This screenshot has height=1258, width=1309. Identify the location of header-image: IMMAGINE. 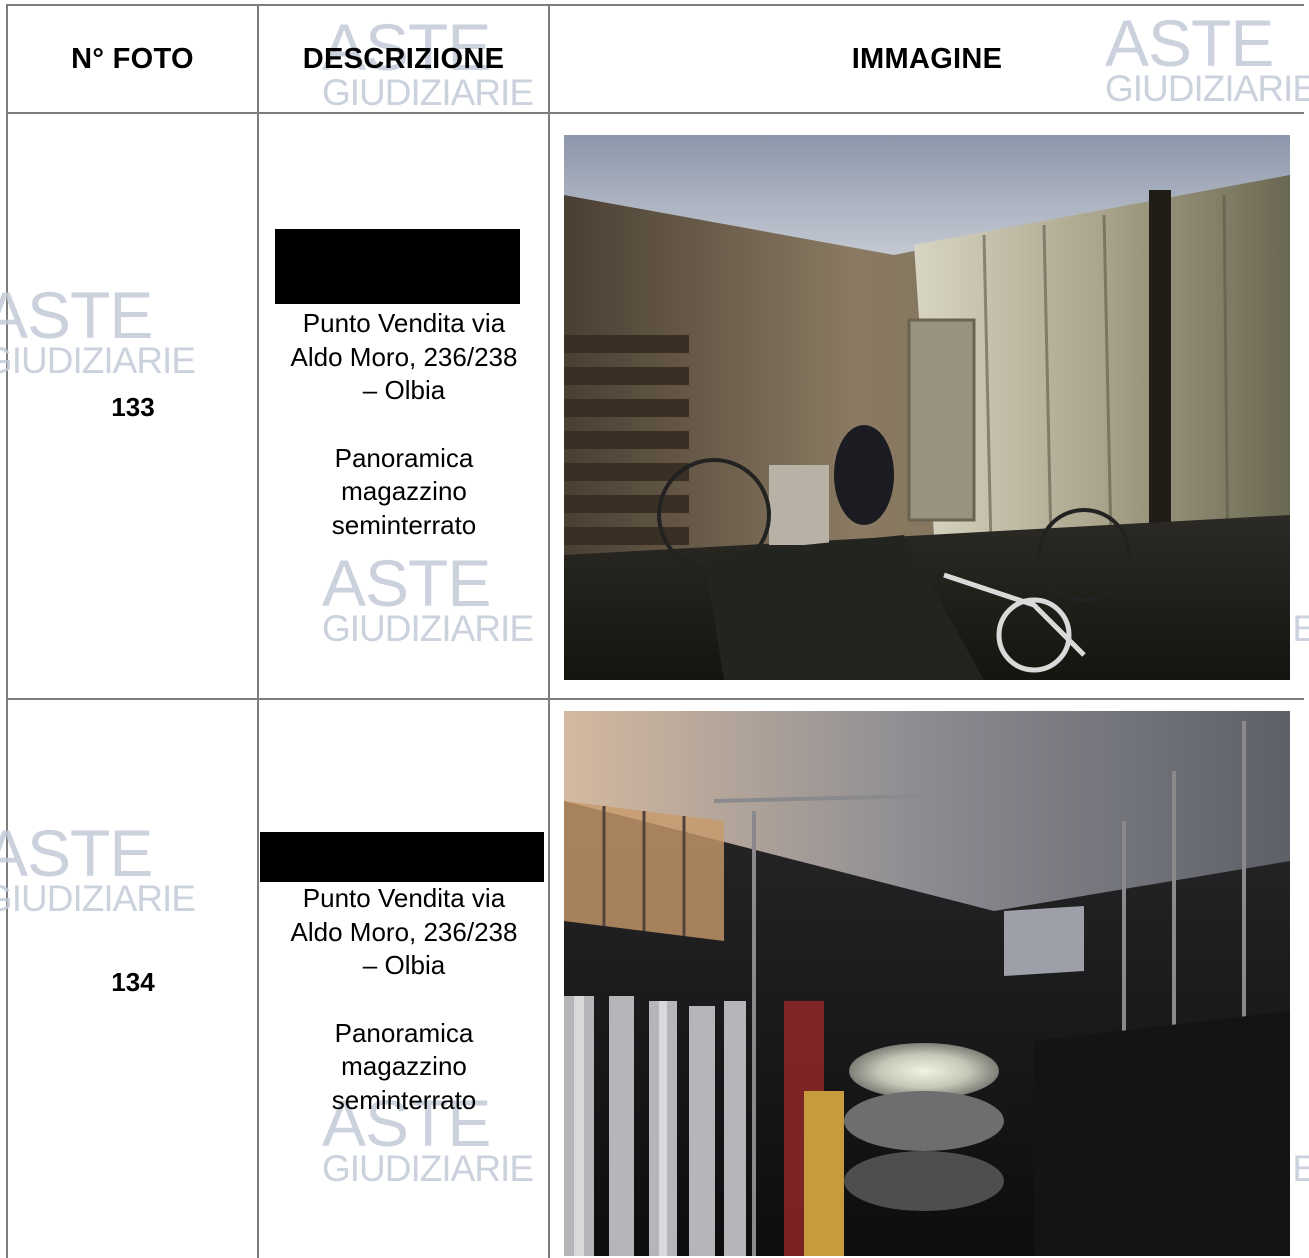
(927, 58).